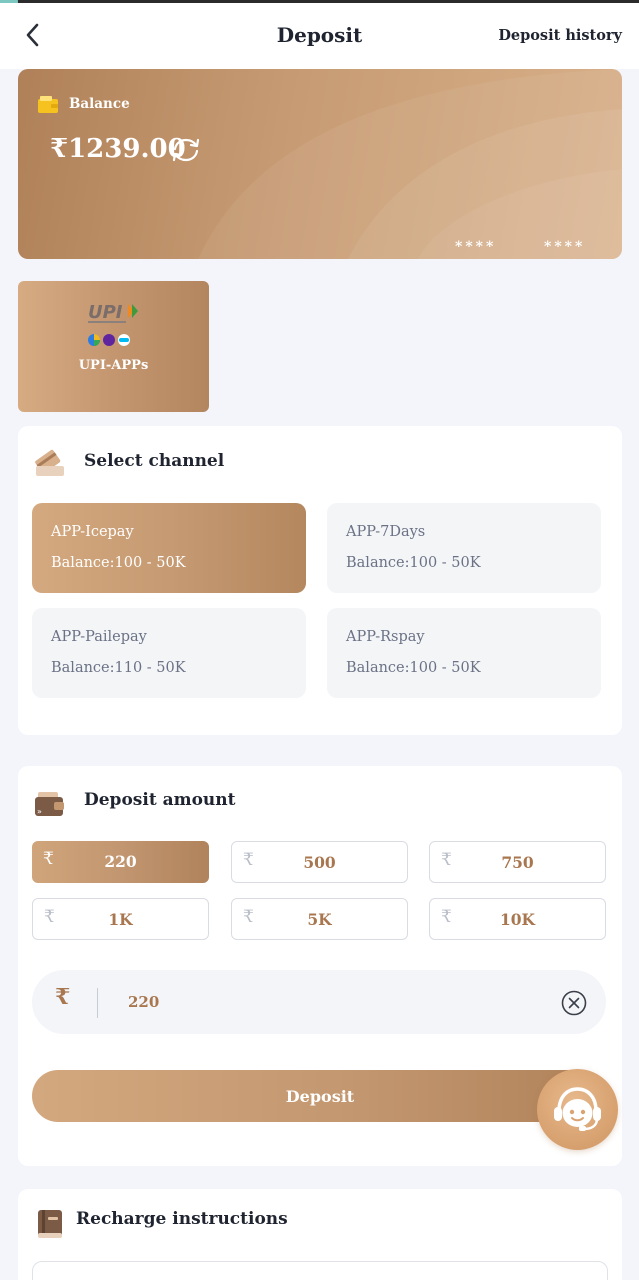 Image resolution: width=639 pixels, height=1280 pixels. What do you see at coordinates (564, 247) in the screenshot?
I see `masked-card-number-right: ****` at bounding box center [564, 247].